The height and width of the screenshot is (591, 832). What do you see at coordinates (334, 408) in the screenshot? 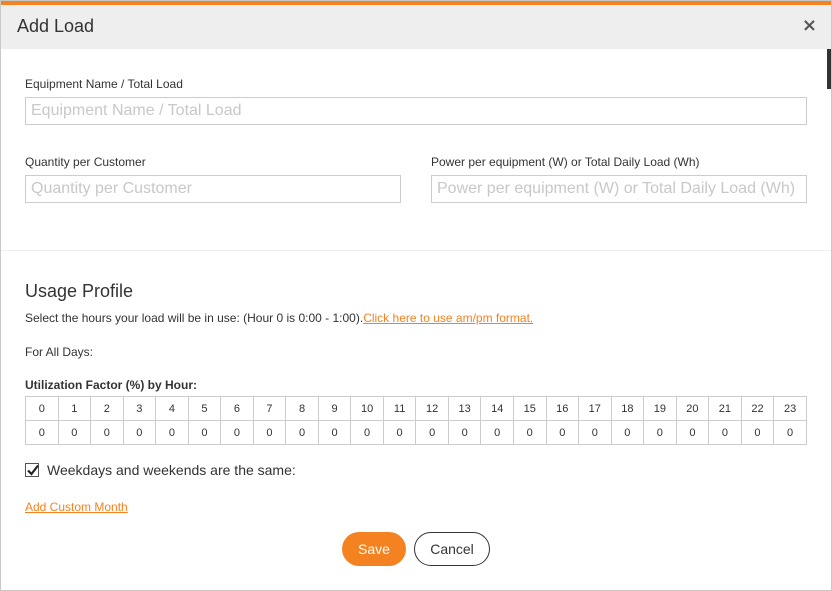
I see `hour-header-cell: 9` at bounding box center [334, 408].